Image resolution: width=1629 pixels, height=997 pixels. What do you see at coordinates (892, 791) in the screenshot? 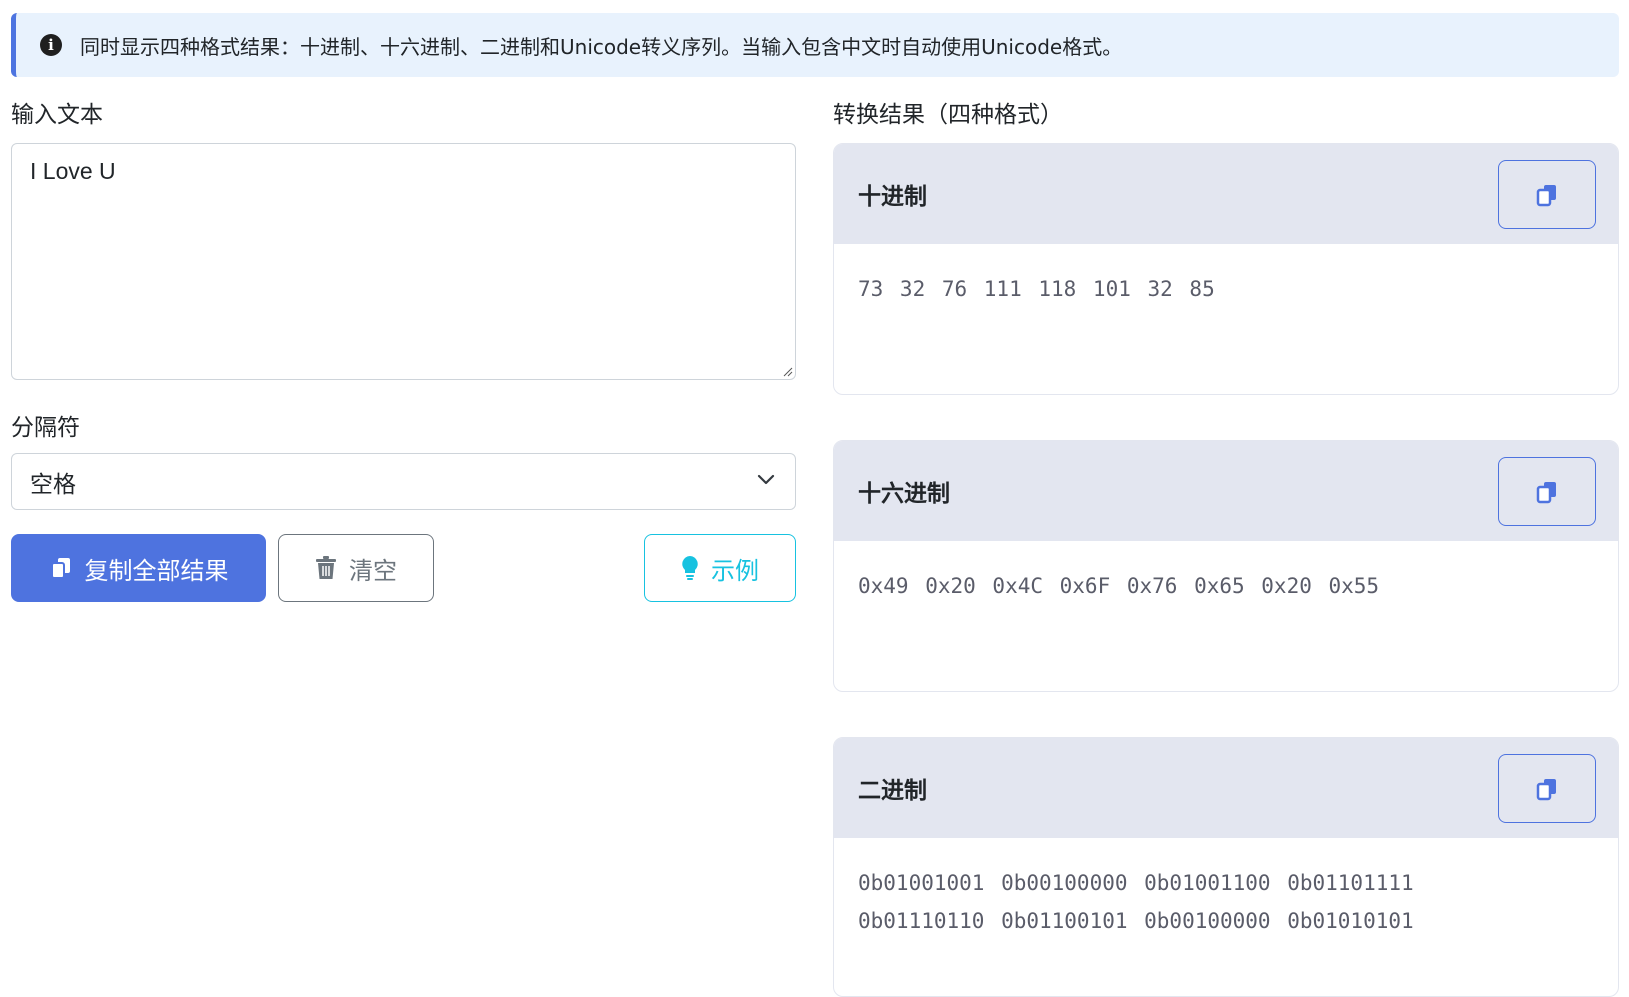
I see `binary-title: 二进制` at bounding box center [892, 791].